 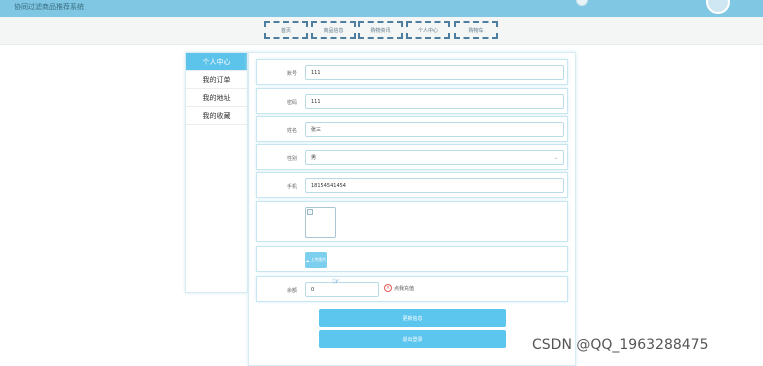 I want to click on logout-button: 退出登录, so click(x=412, y=339).